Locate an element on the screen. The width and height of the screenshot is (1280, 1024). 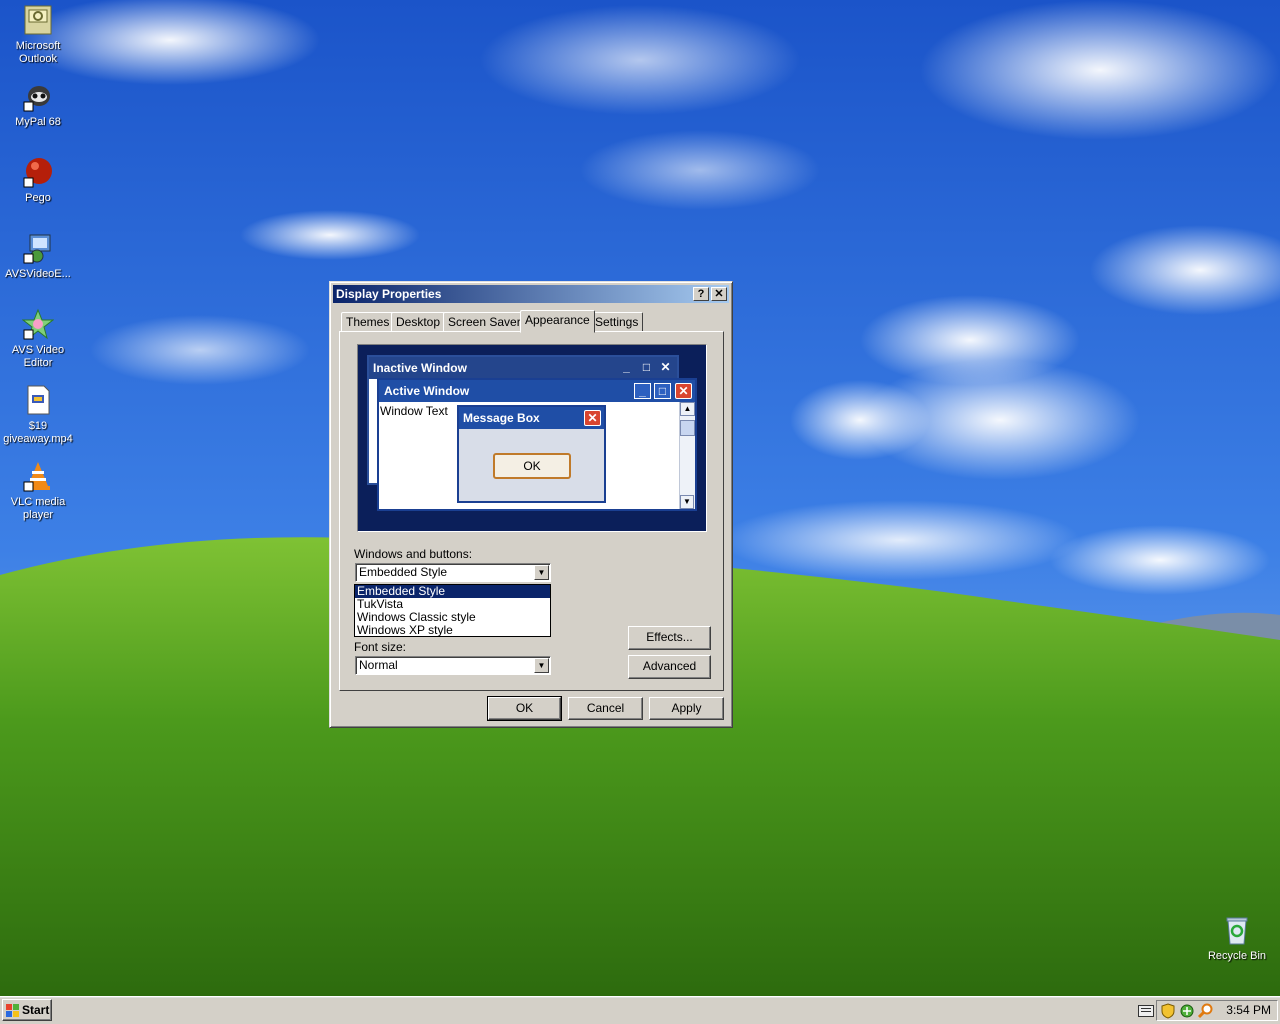
desktop-icon-video-file: $19 giveaway.mp4 is located at coordinates (38, 415).